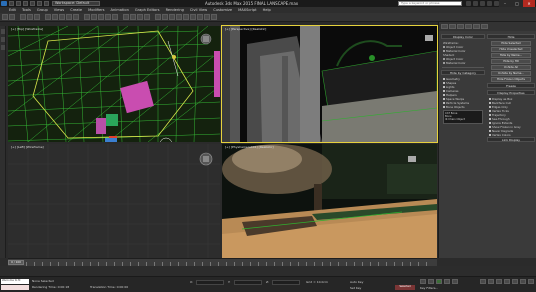  What do you see at coordinates (463, 117) in the screenshot?
I see `category-list: CAT Bone Bone IK Chain Object` at bounding box center [463, 117].